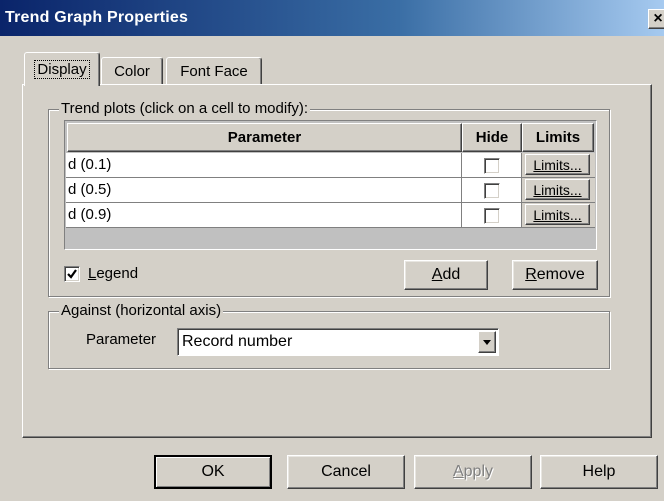 This screenshot has height=501, width=664. Describe the element at coordinates (492, 137) in the screenshot. I see `column-header-hide: Hide` at that location.